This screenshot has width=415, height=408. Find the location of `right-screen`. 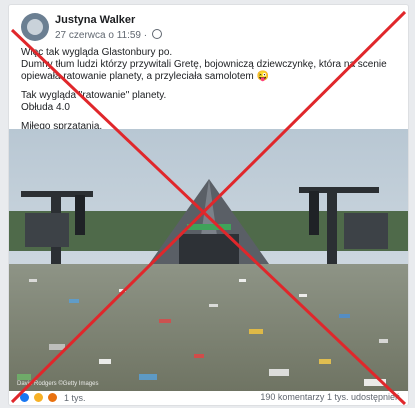

right-screen is located at coordinates (366, 231).